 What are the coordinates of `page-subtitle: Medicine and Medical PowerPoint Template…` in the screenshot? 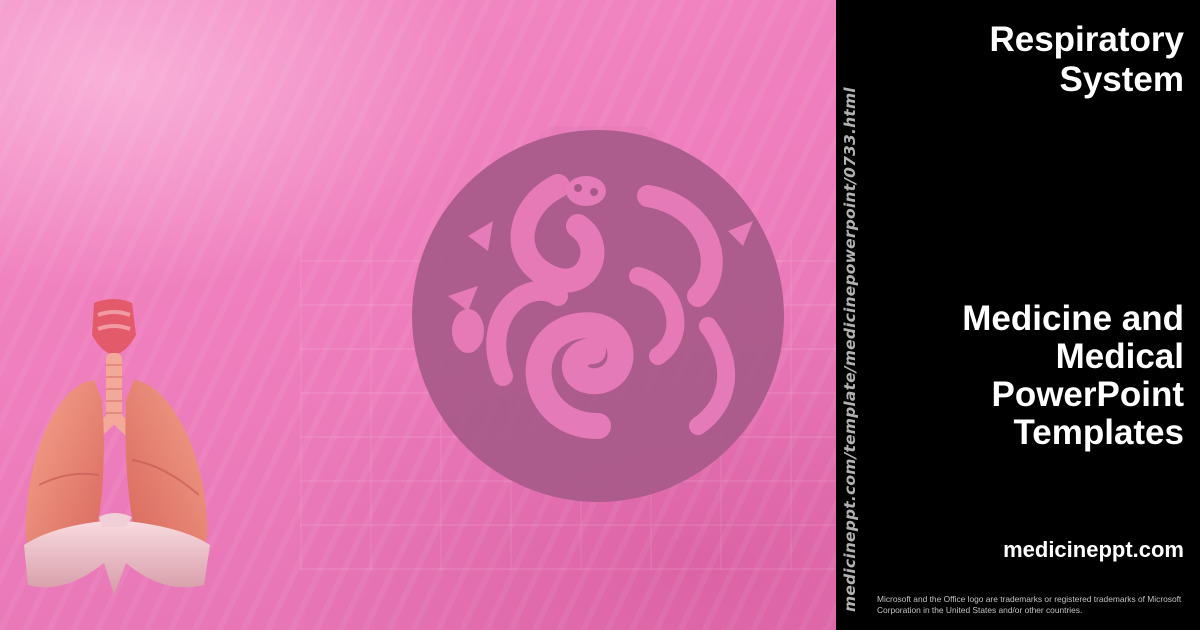 It's located at (1073, 375).